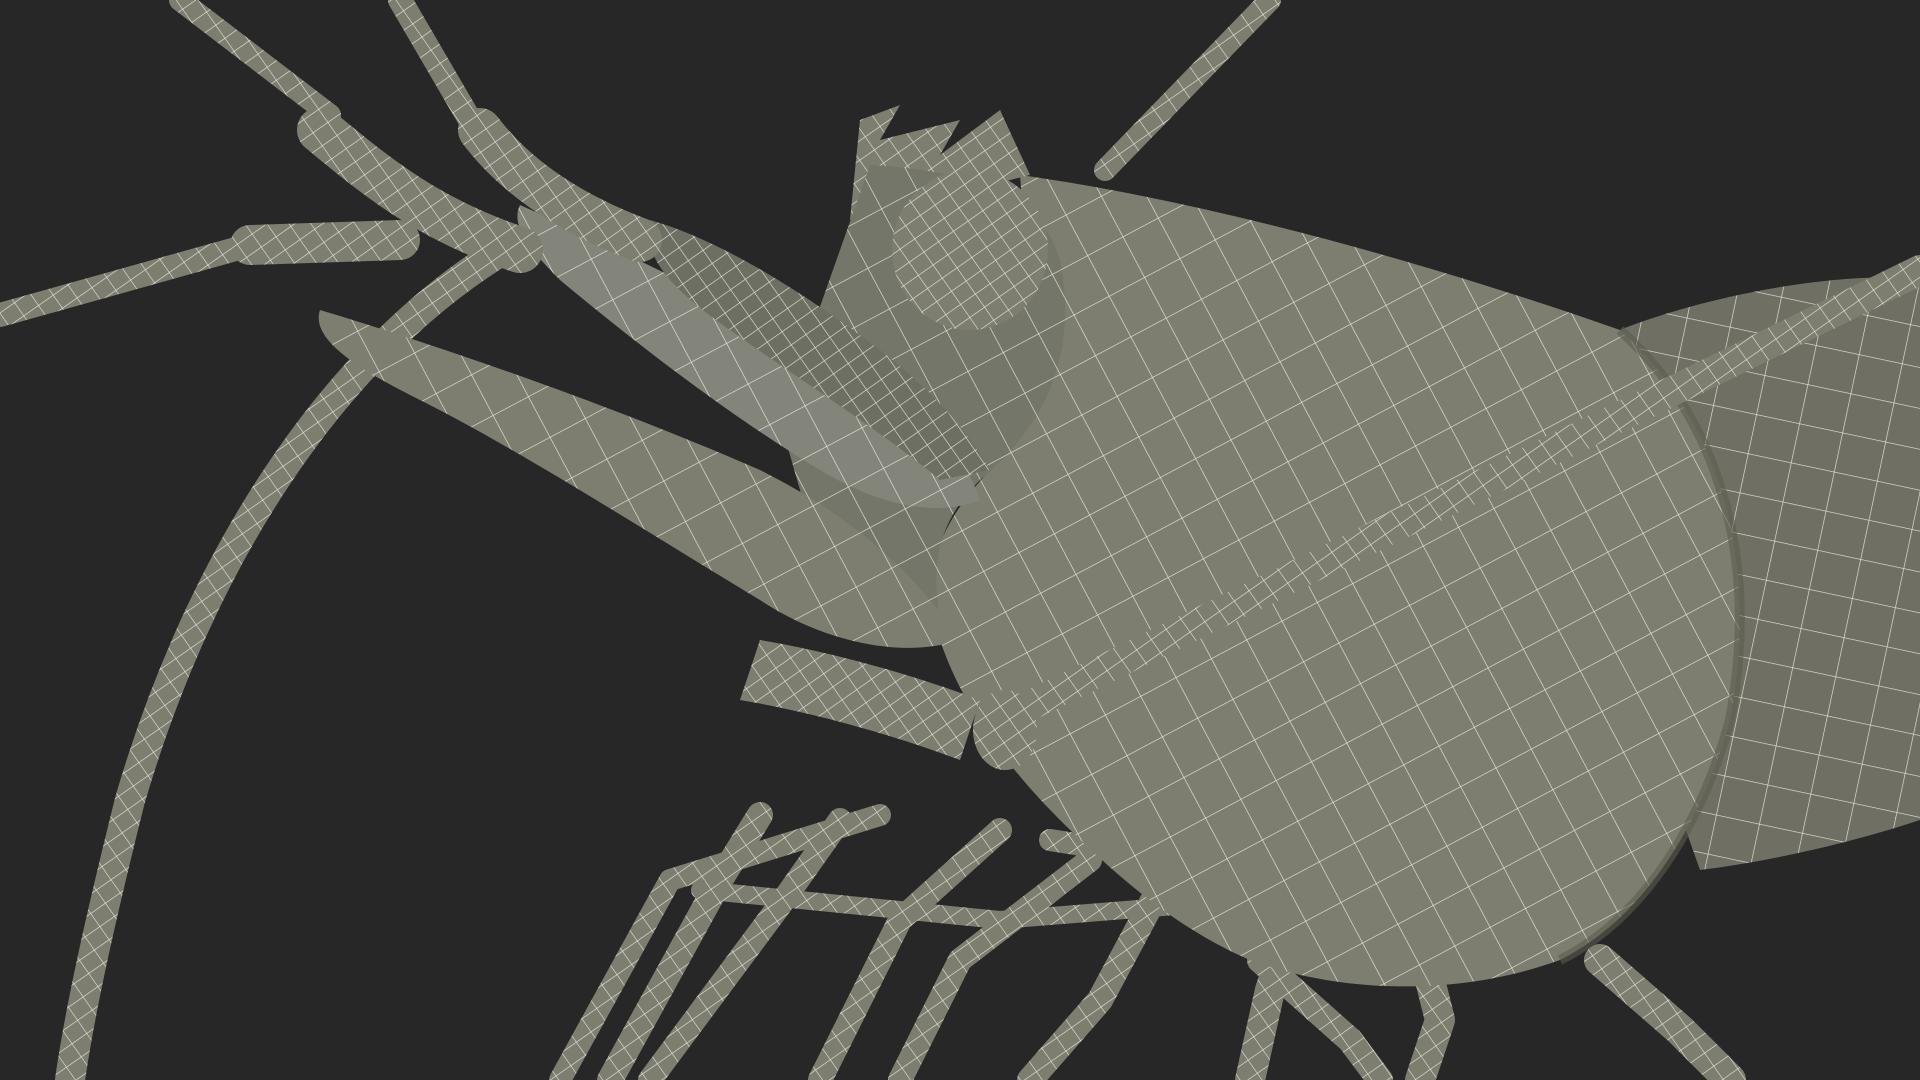  I want to click on eye, so click(970, 250).